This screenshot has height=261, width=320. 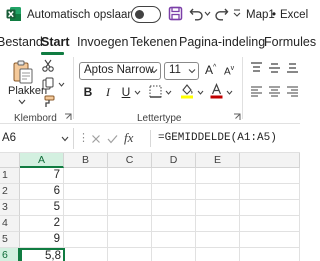 I want to click on borders-dropdown-icon, so click(x=168, y=92).